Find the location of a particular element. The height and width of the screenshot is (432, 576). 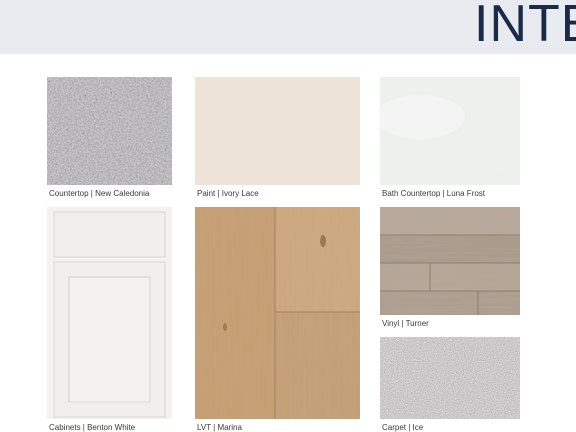

page-title: INTE is located at coordinates (525, 26).